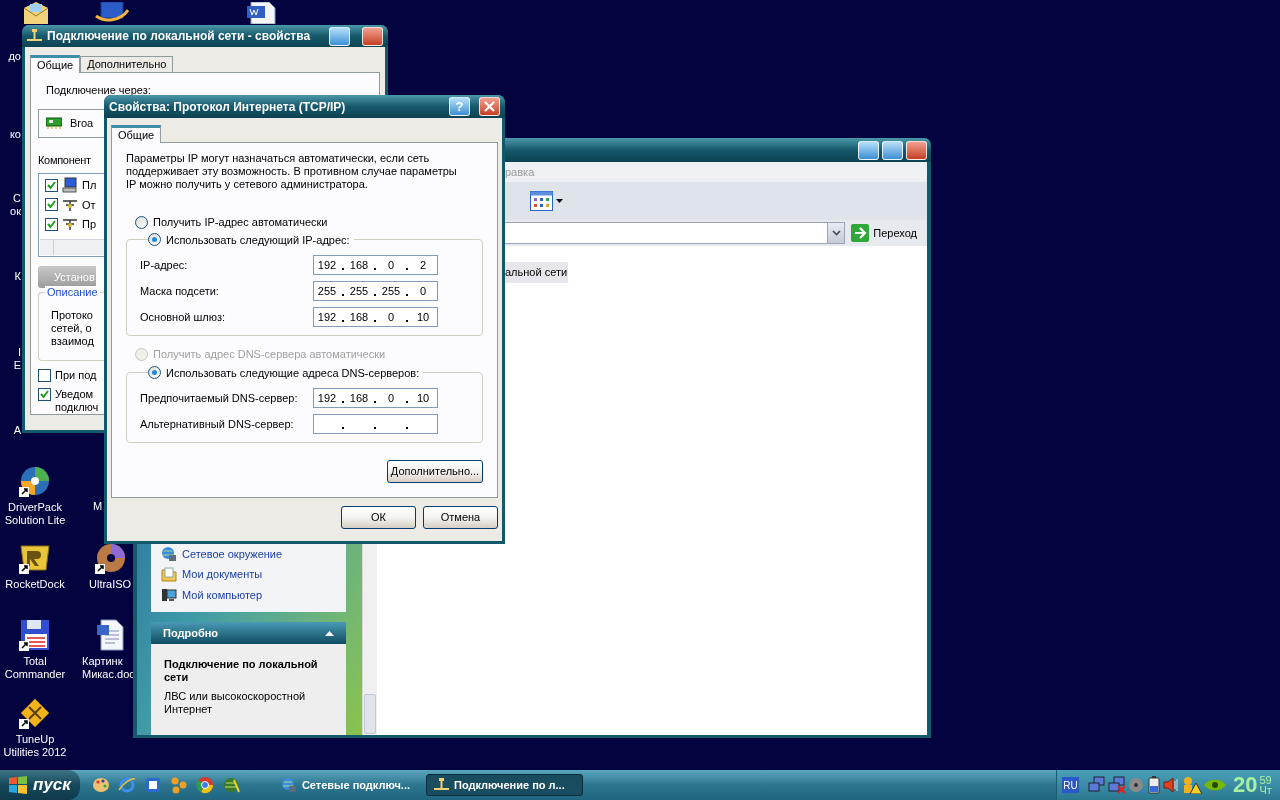 This screenshot has width=1280, height=800. Describe the element at coordinates (241, 671) in the screenshot. I see `details-name: Подключение по локальной сети` at that location.